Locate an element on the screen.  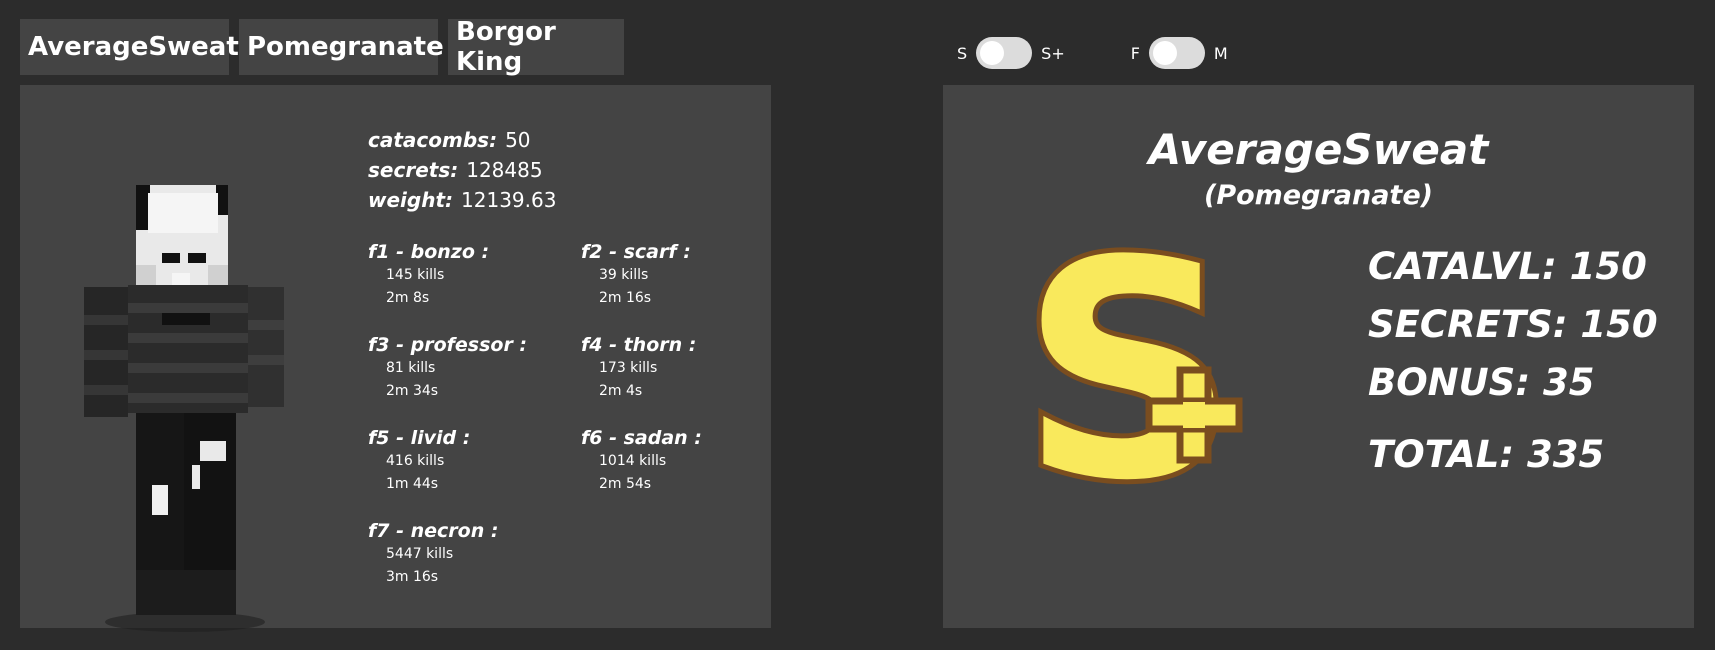
profile-tabs: AverageSweat Pomegranate Borgor King is located at coordinates (322, 47).